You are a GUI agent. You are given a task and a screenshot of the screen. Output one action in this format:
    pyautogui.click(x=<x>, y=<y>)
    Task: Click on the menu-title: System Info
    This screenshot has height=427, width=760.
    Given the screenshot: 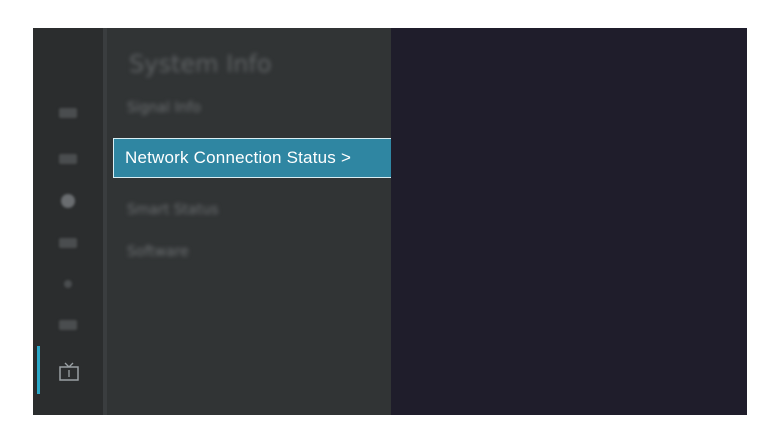 What is the action you would take?
    pyautogui.click(x=200, y=64)
    